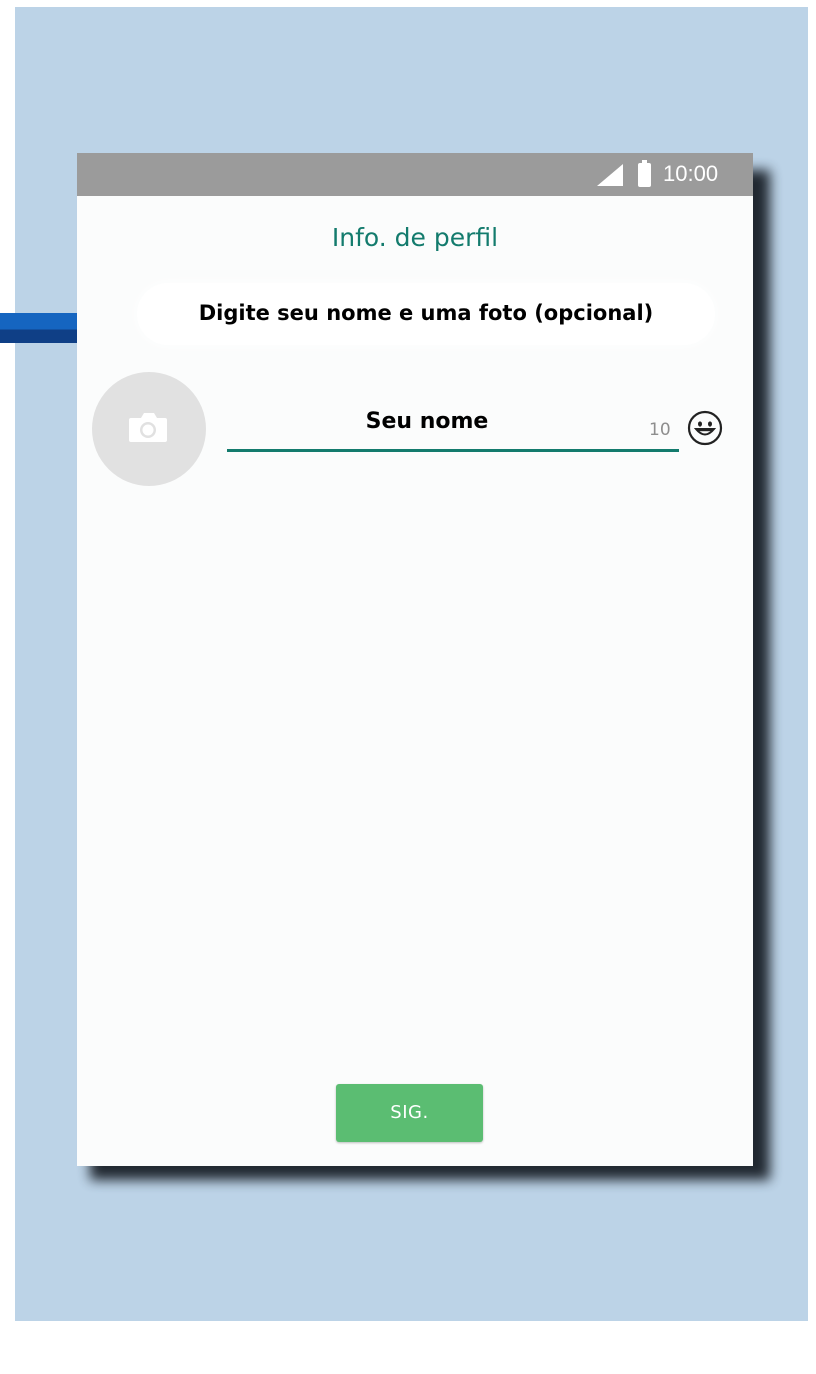 The height and width of the screenshot is (1374, 816). What do you see at coordinates (409, 1113) in the screenshot?
I see `next-button: SIG.` at bounding box center [409, 1113].